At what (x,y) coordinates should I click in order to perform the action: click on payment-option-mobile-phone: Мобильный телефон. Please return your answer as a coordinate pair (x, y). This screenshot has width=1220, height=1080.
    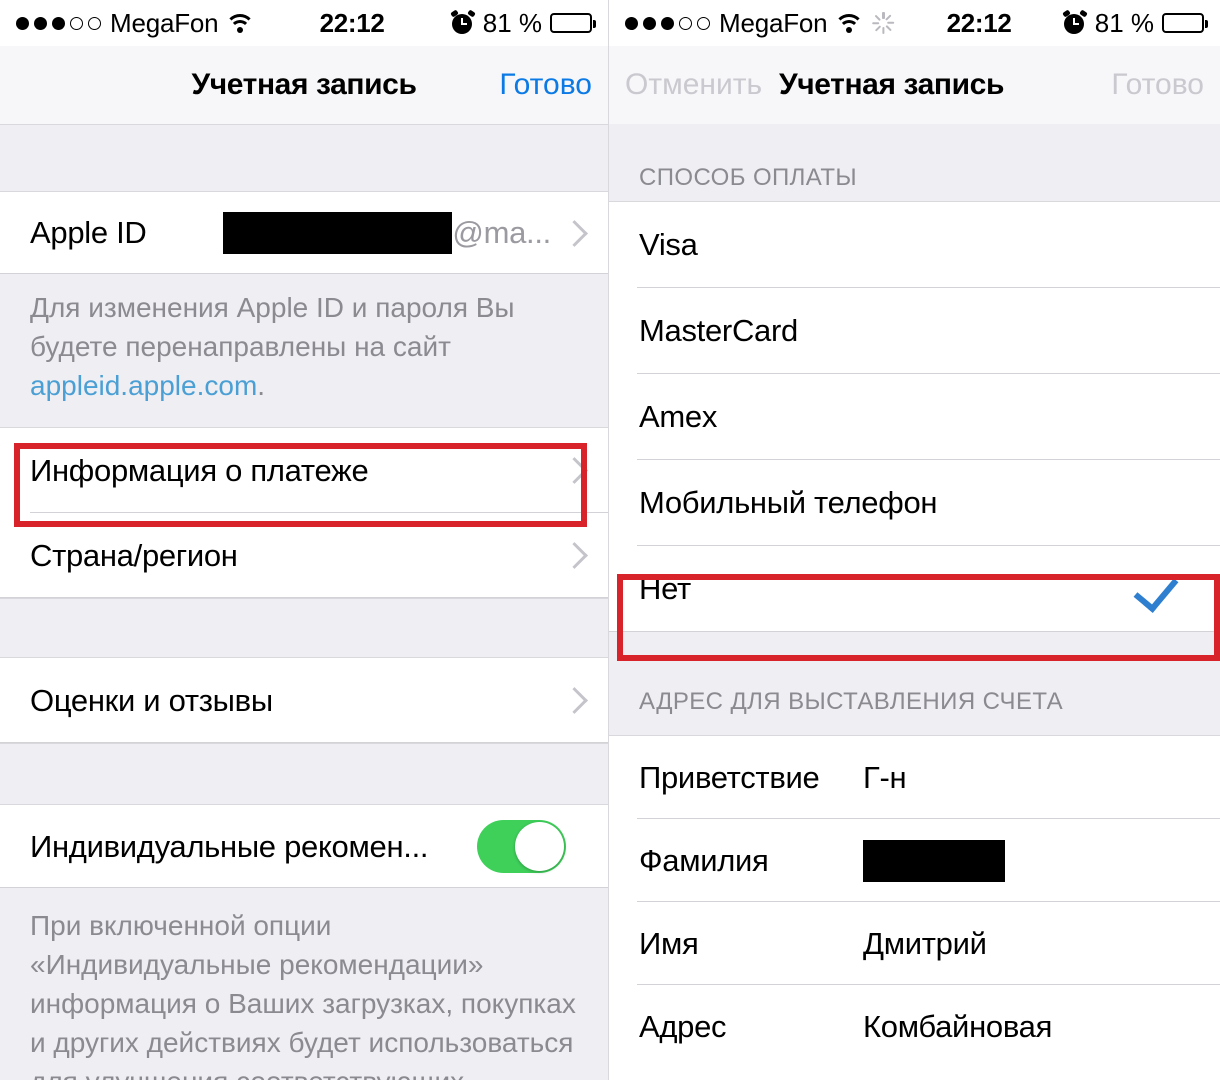
    Looking at the image, I should click on (914, 503).